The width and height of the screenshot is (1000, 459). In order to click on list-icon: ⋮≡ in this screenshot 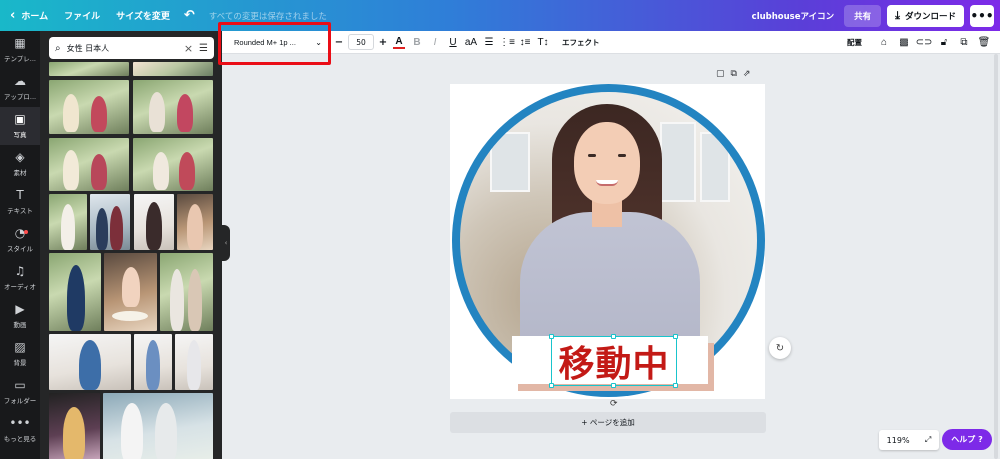, I will do `click(507, 42)`.